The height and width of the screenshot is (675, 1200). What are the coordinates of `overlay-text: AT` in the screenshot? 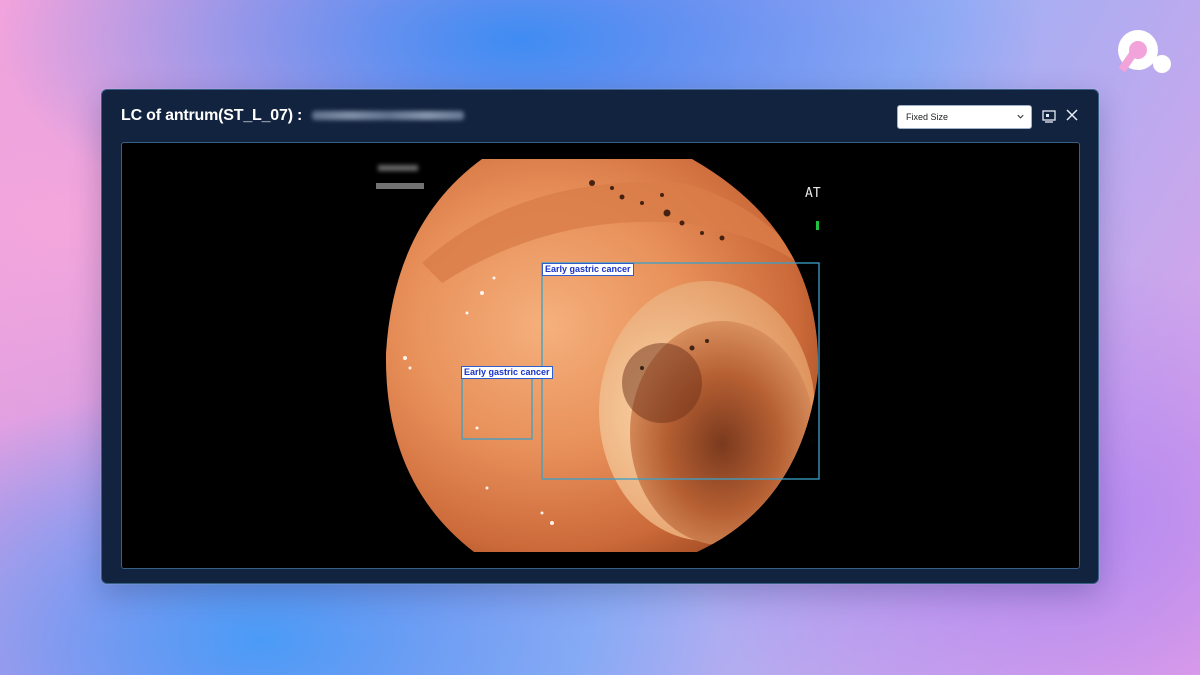 It's located at (813, 193).